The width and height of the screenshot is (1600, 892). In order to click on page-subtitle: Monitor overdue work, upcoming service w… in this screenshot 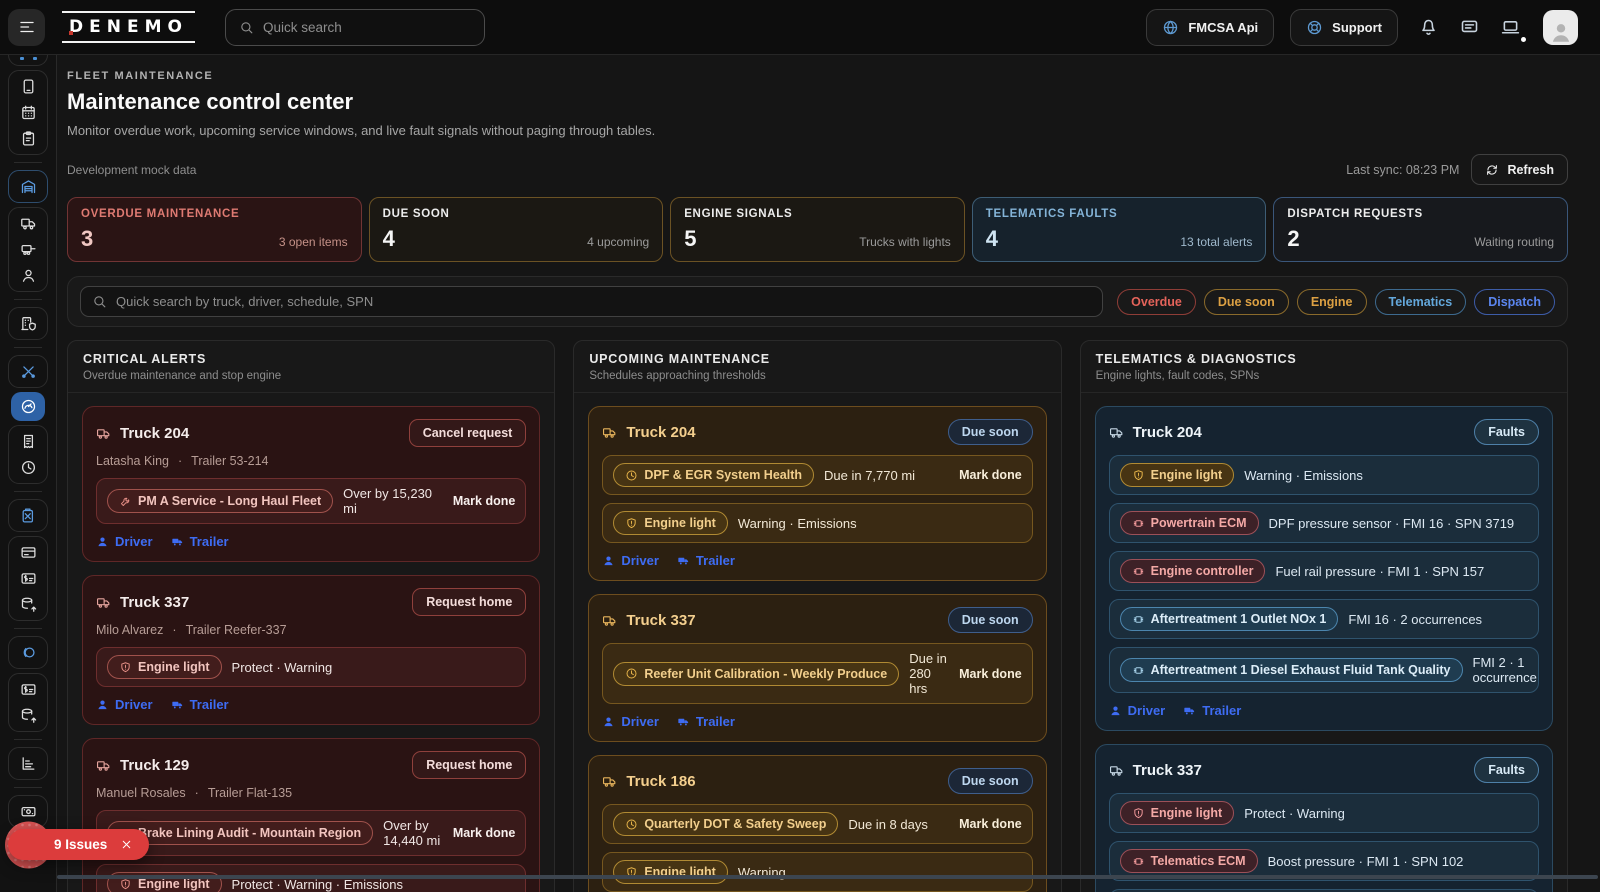, I will do `click(361, 130)`.